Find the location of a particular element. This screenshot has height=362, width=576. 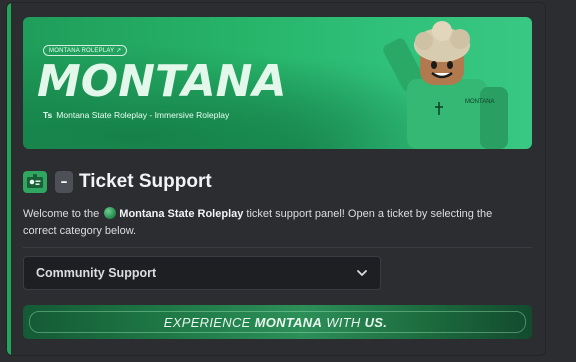

select-value: Community Support is located at coordinates (96, 273).